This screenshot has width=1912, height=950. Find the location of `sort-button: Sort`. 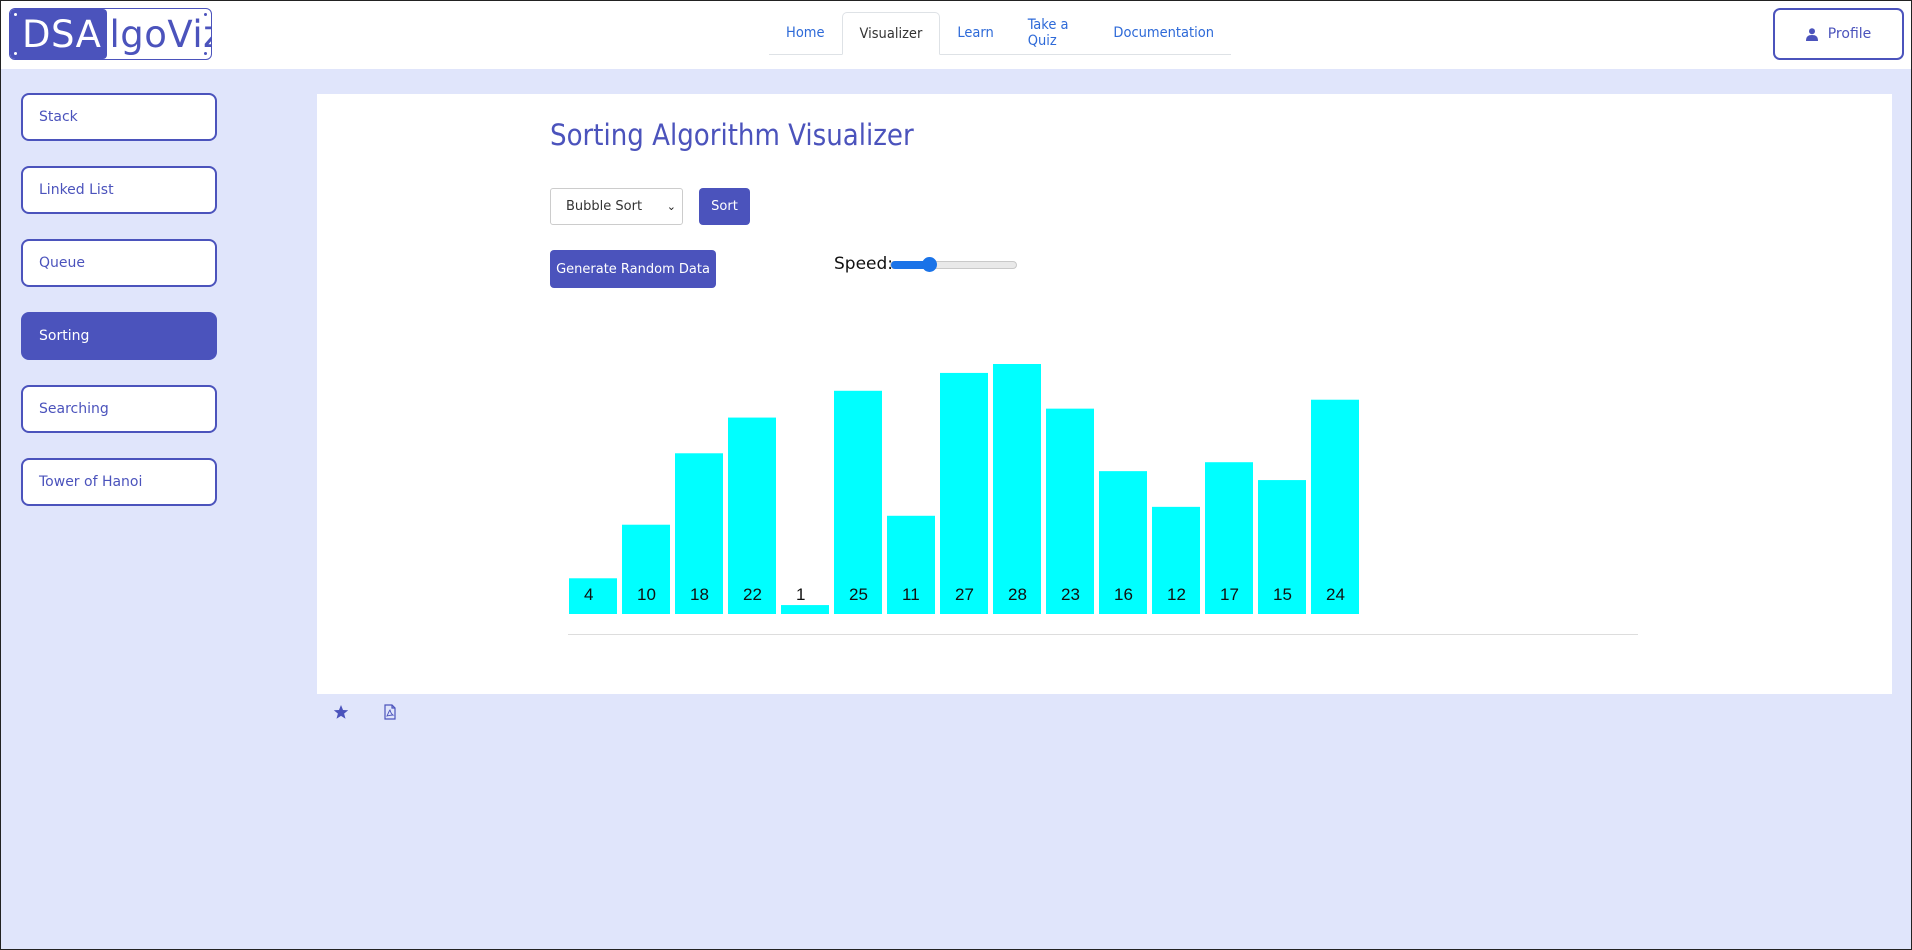

sort-button: Sort is located at coordinates (724, 206).